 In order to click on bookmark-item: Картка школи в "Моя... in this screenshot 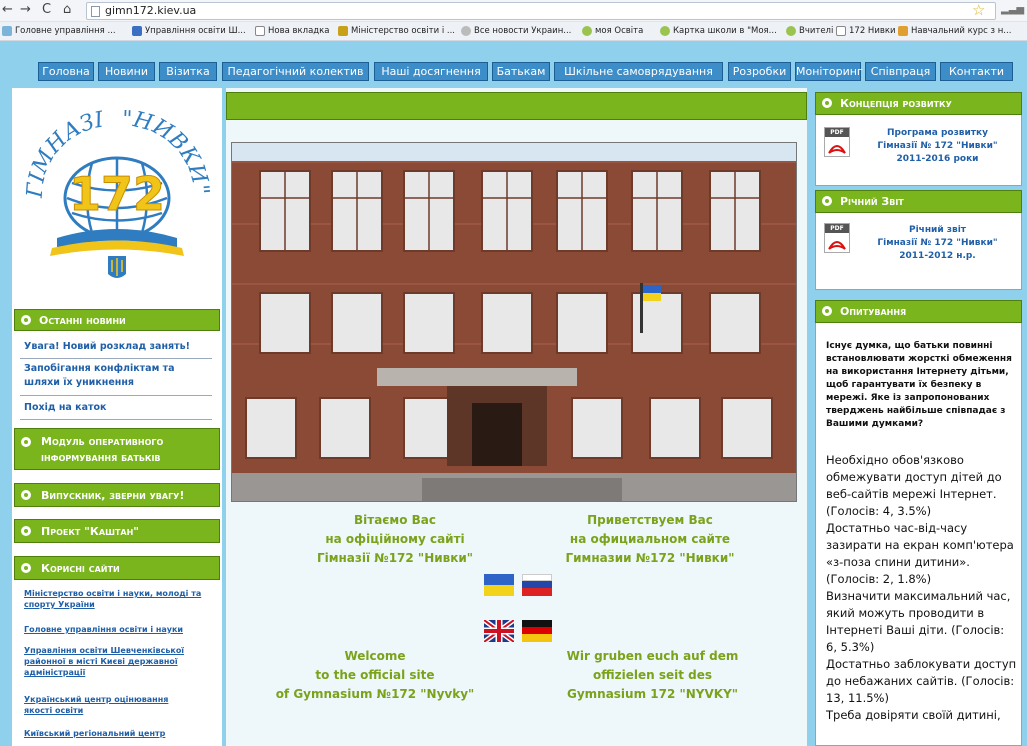, I will do `click(718, 31)`.